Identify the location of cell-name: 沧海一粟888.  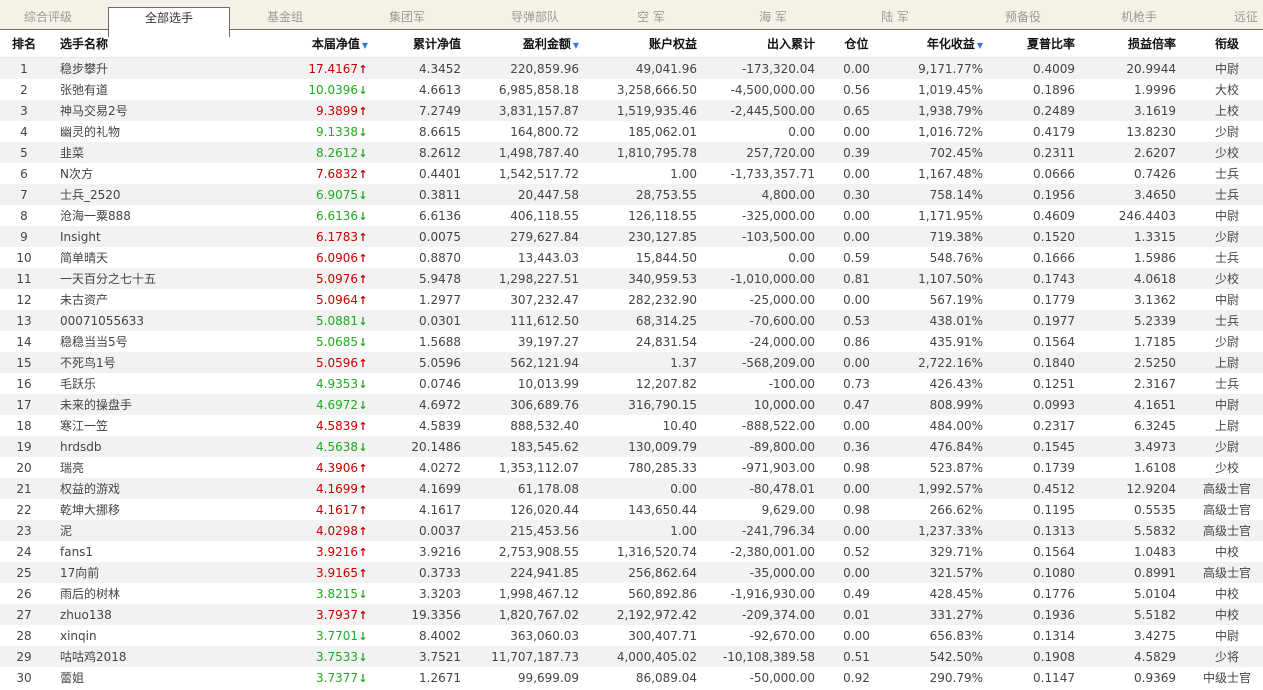
(143, 215).